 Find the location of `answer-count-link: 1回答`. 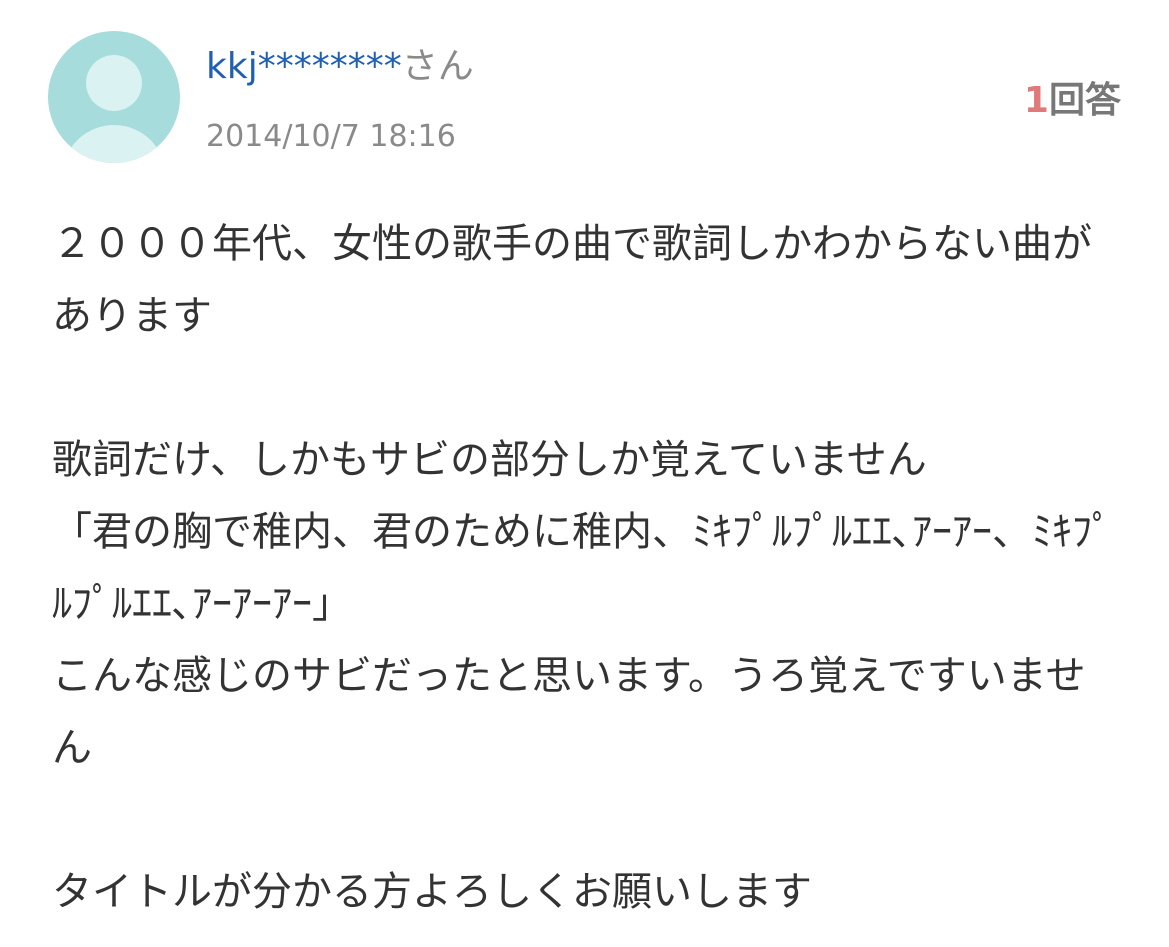

answer-count-link: 1回答 is located at coordinates (1072, 101).